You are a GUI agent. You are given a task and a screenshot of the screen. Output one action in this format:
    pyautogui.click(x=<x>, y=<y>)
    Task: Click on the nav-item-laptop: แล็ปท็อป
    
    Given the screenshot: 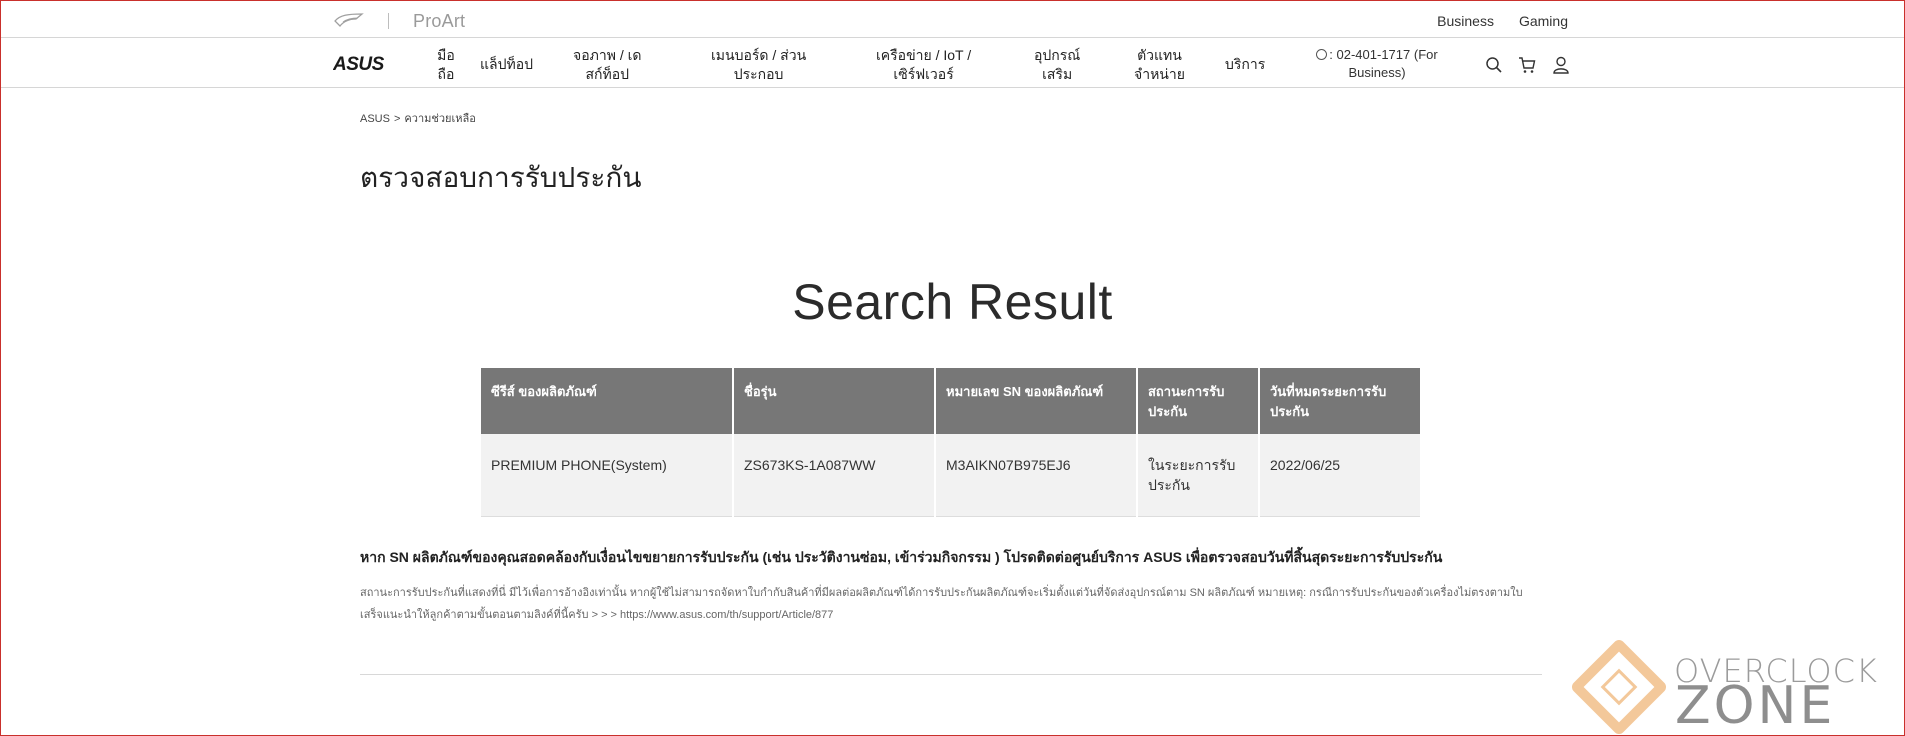 What is the action you would take?
    pyautogui.click(x=506, y=64)
    